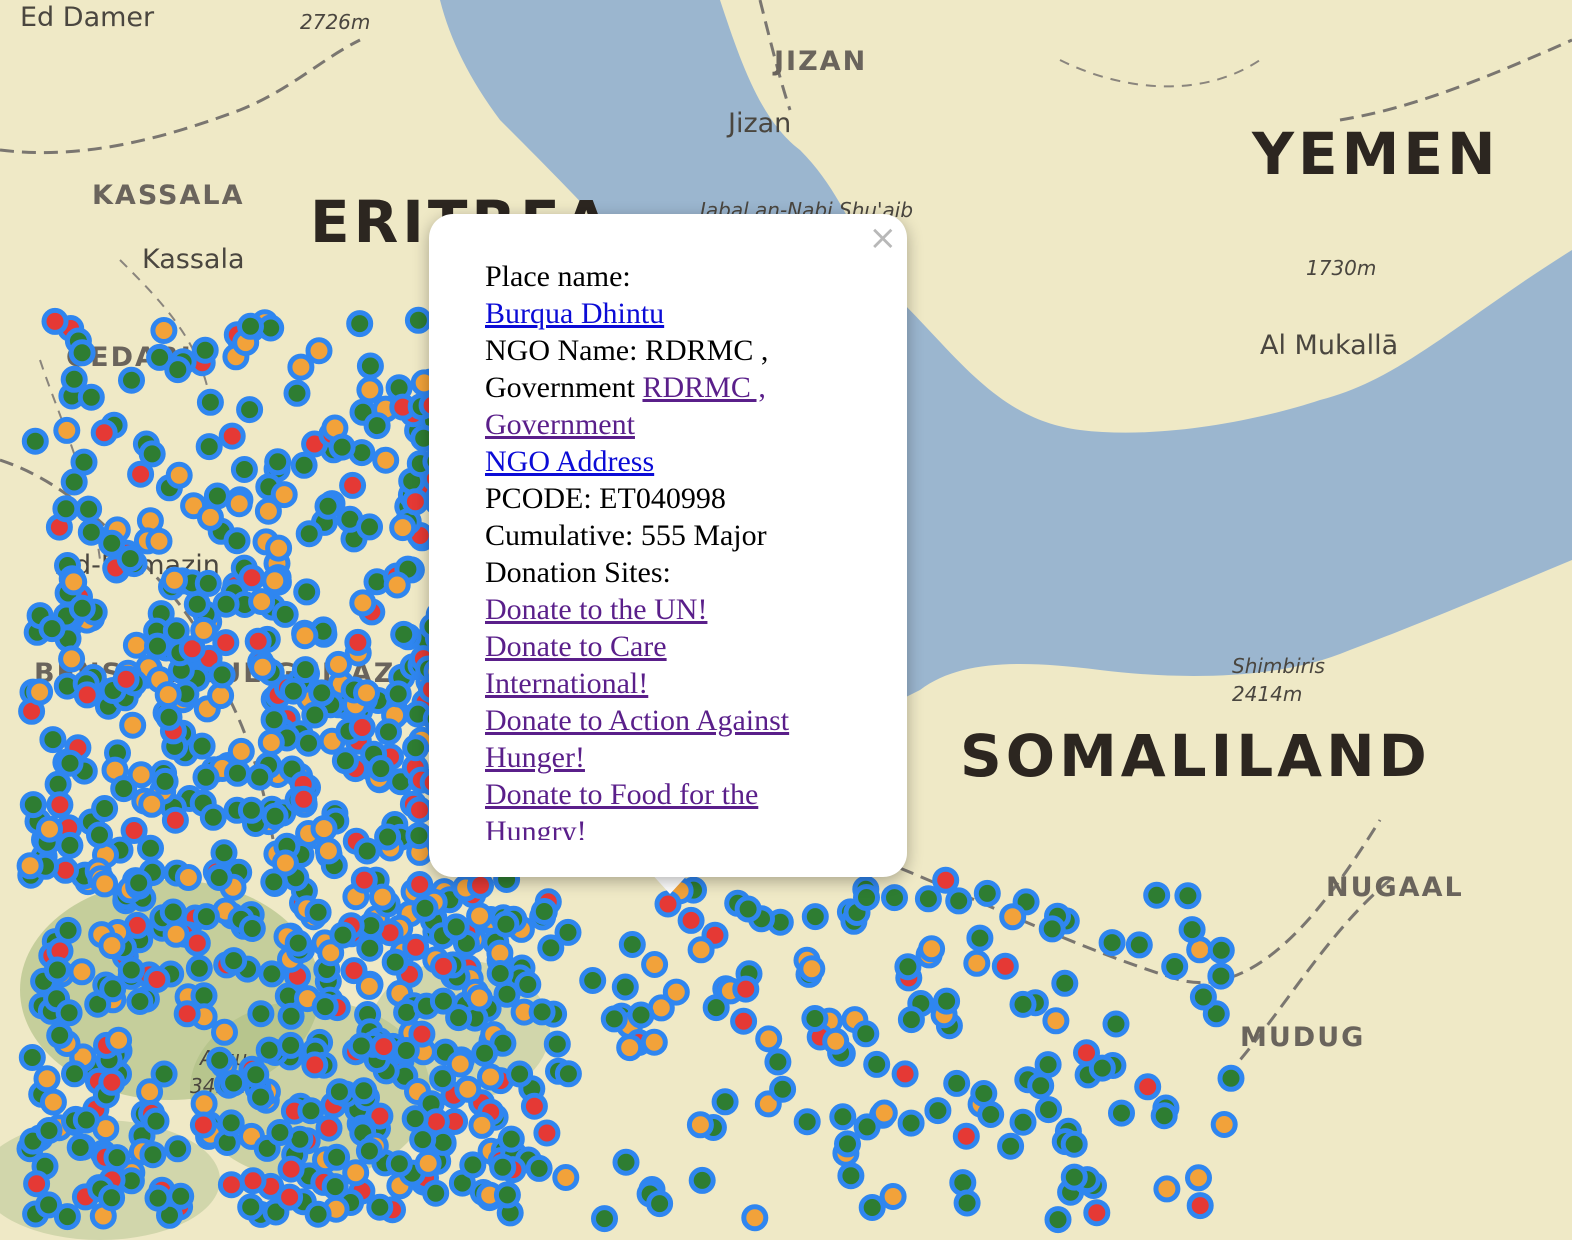  What do you see at coordinates (574, 313) in the screenshot?
I see `place-name-link: Burqua Dhintu` at bounding box center [574, 313].